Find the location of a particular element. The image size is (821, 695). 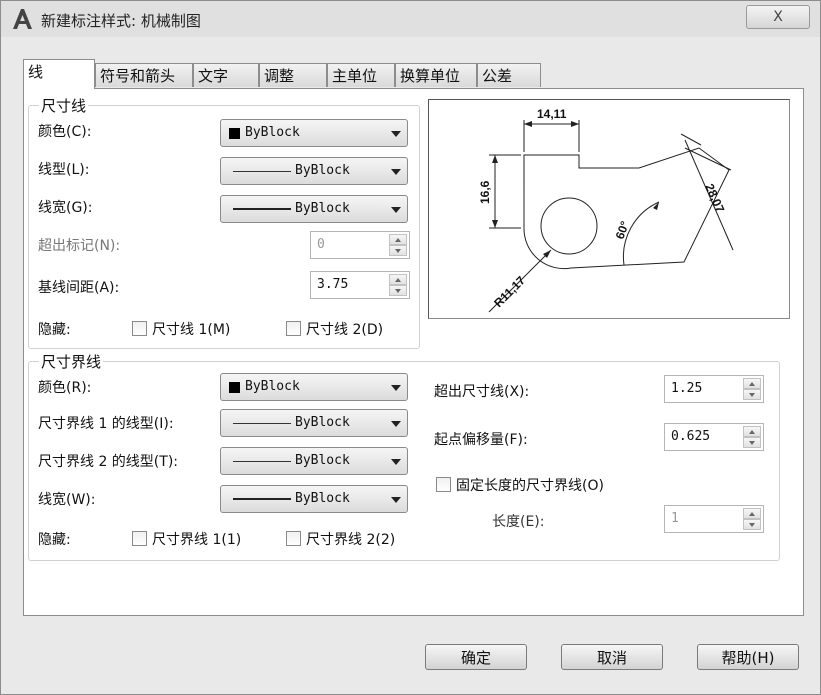

tab-alternate-units: 换算单位 is located at coordinates (436, 75).